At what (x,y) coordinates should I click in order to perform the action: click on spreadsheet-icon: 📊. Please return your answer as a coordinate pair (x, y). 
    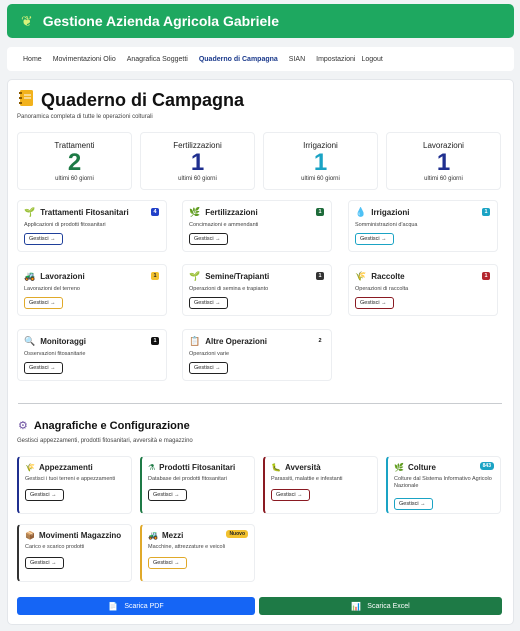
    Looking at the image, I should click on (356, 606).